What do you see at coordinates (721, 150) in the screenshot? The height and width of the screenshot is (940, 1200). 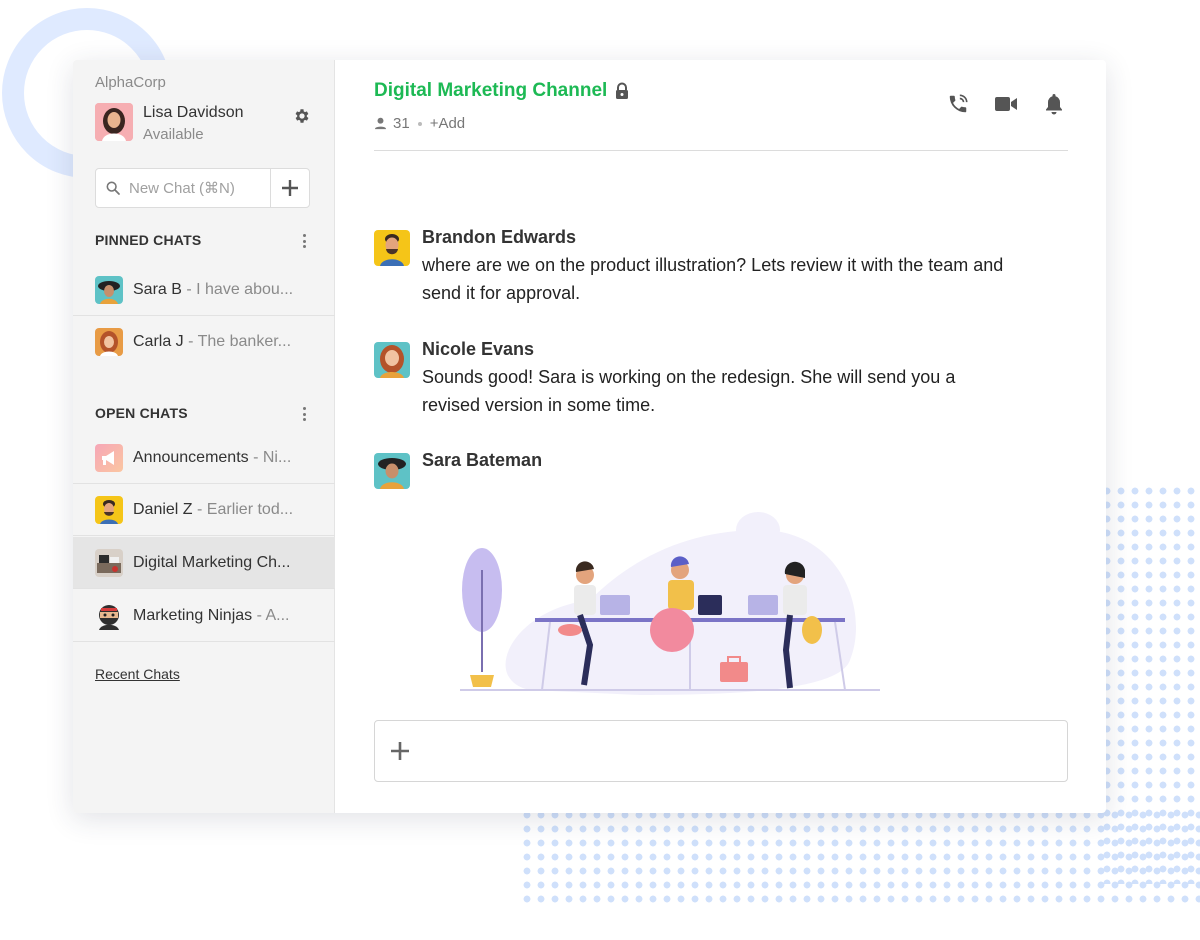 I see `header-divider` at bounding box center [721, 150].